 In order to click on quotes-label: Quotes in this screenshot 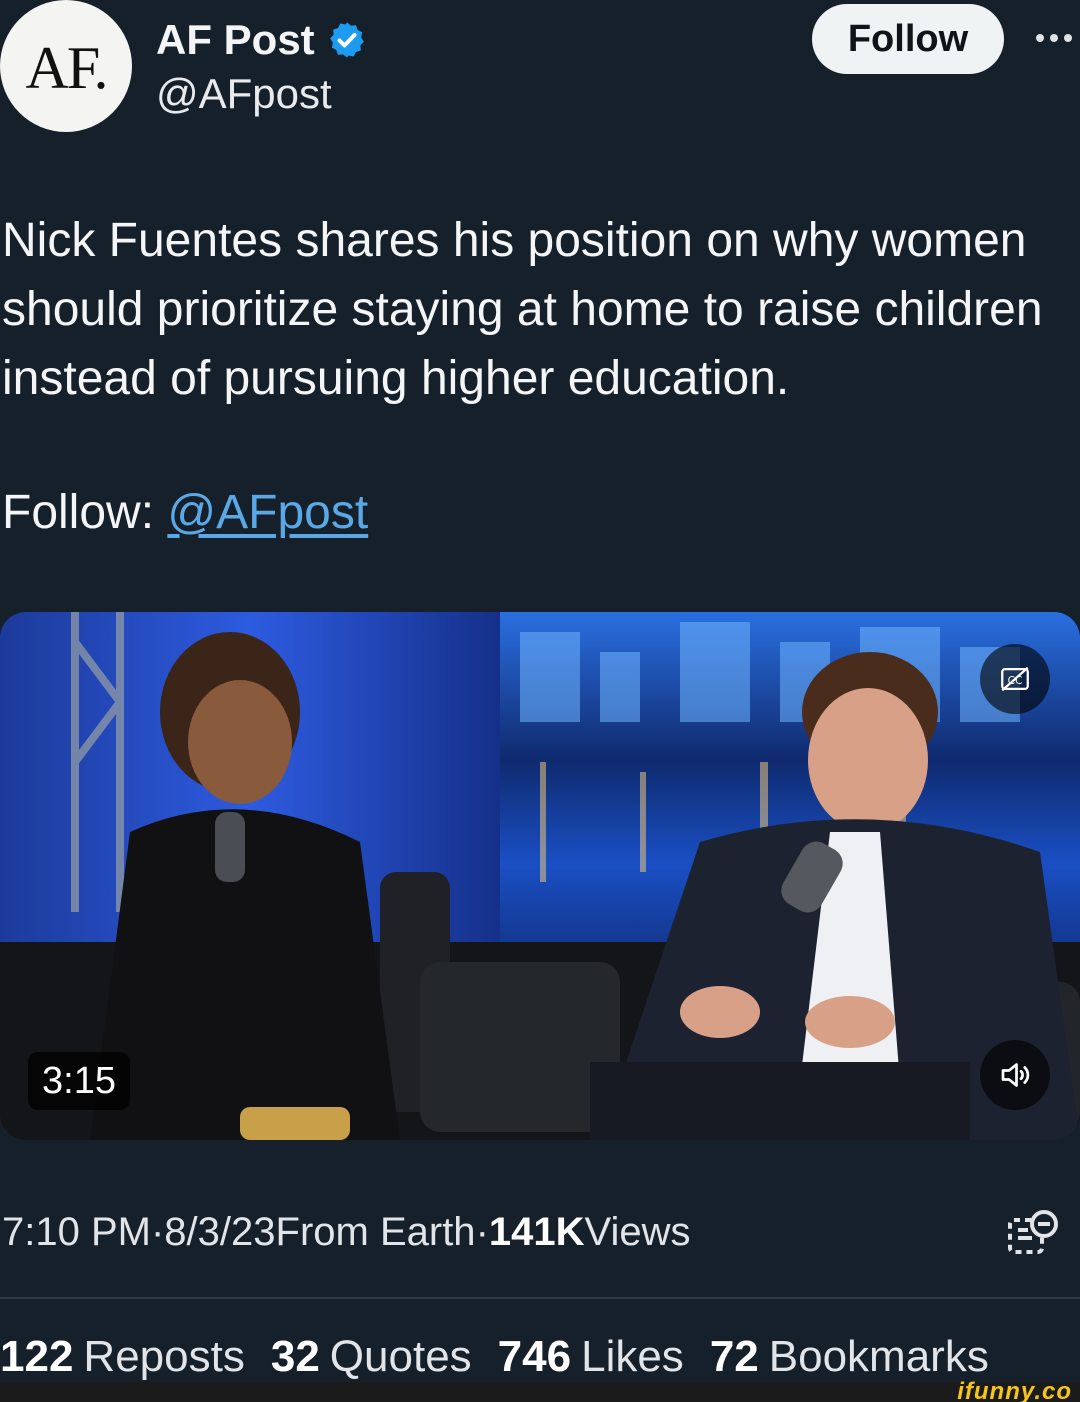, I will do `click(400, 1356)`.